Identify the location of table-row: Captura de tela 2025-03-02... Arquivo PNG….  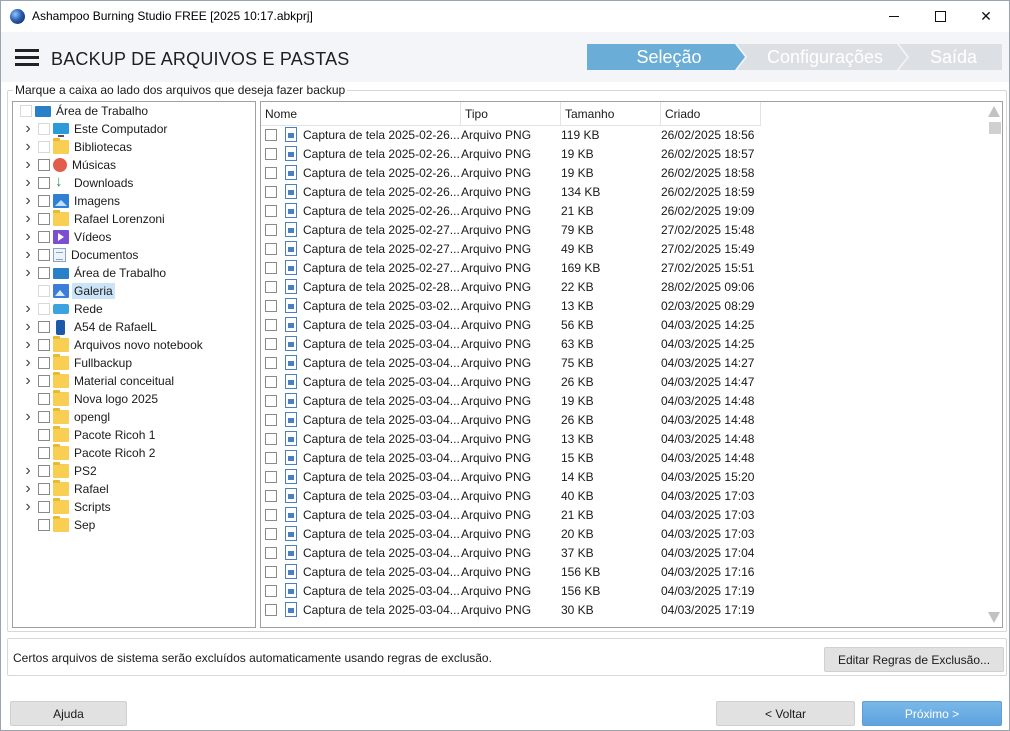
(623, 306).